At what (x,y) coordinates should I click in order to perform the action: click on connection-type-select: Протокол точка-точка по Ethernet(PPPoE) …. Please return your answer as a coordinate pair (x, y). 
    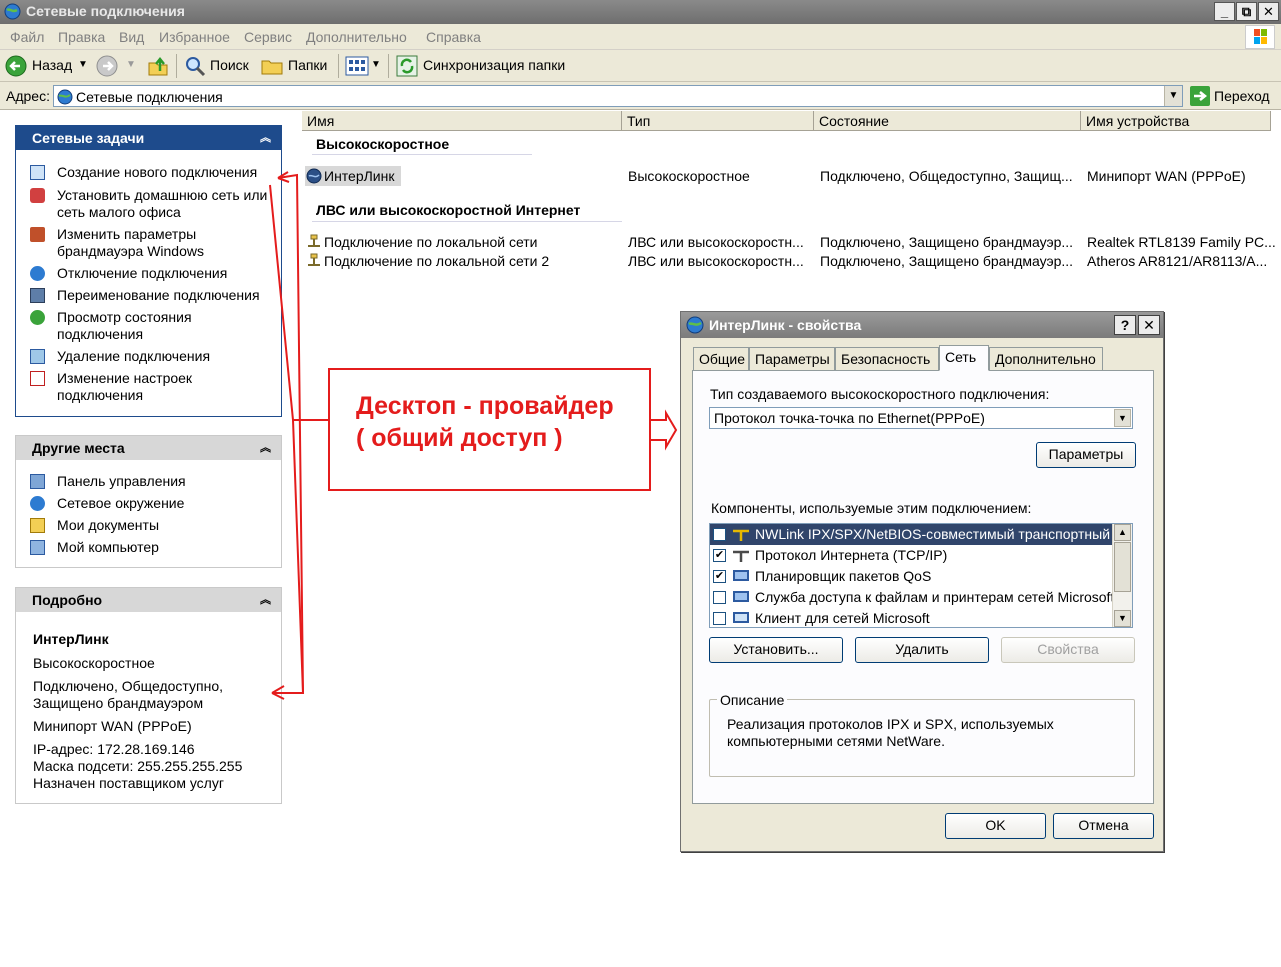
    Looking at the image, I should click on (921, 418).